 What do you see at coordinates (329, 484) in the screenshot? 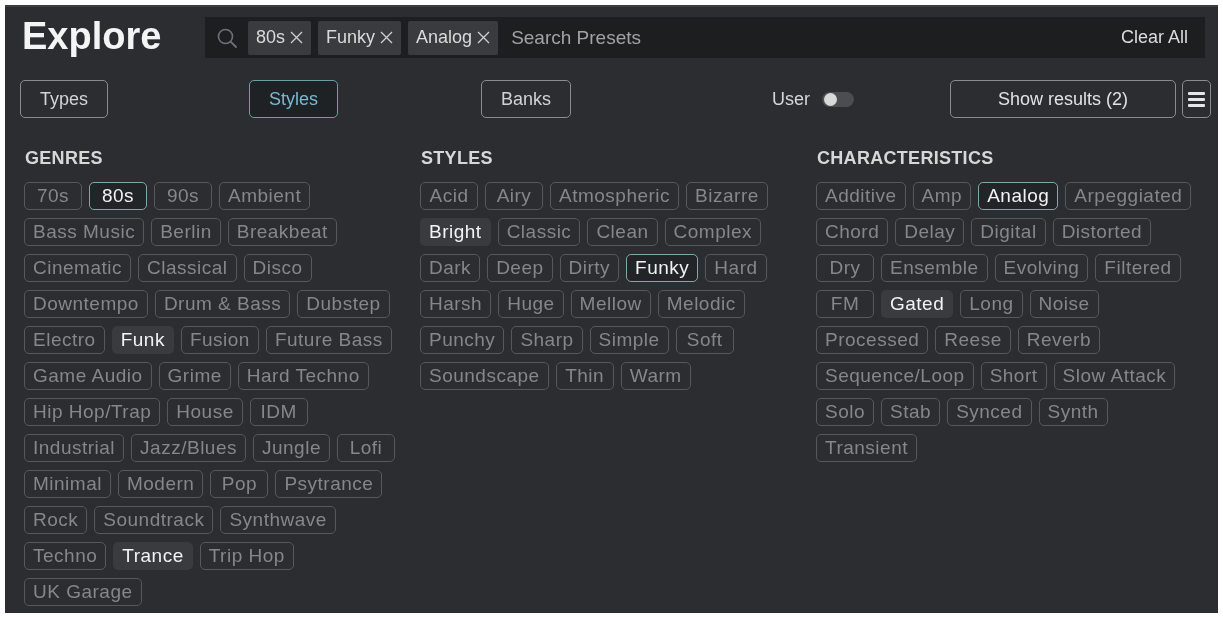
I see `tag-chip: Psytrance` at bounding box center [329, 484].